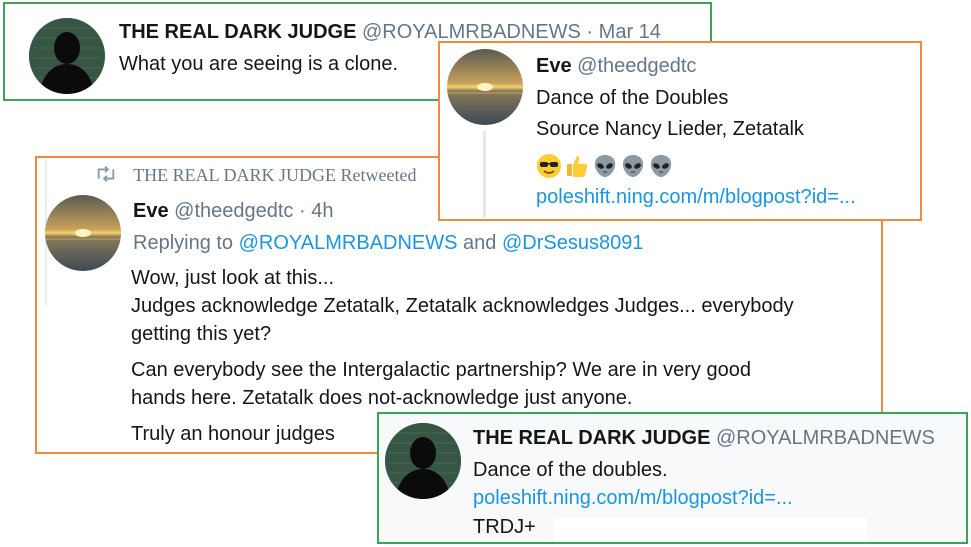  What do you see at coordinates (577, 166) in the screenshot?
I see `thumbs-up-icon` at bounding box center [577, 166].